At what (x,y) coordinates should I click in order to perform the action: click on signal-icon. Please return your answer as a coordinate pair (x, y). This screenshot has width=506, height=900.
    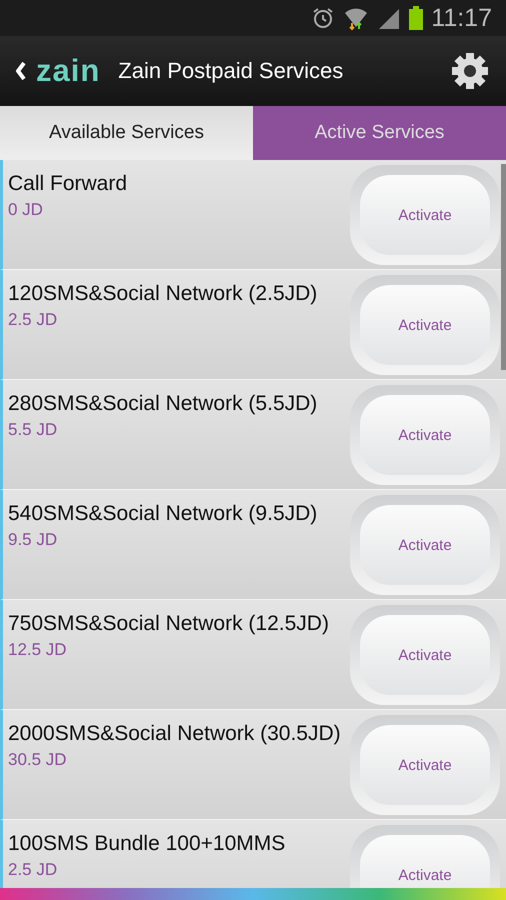
    Looking at the image, I should click on (389, 18).